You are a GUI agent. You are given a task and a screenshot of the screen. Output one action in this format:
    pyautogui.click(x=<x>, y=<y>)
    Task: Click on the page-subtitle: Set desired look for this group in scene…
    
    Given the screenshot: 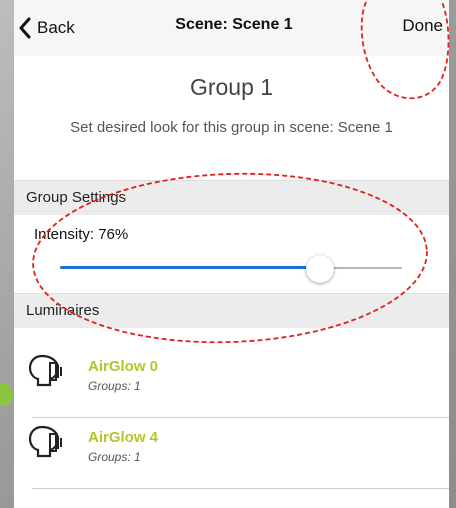 What is the action you would take?
    pyautogui.click(x=231, y=127)
    